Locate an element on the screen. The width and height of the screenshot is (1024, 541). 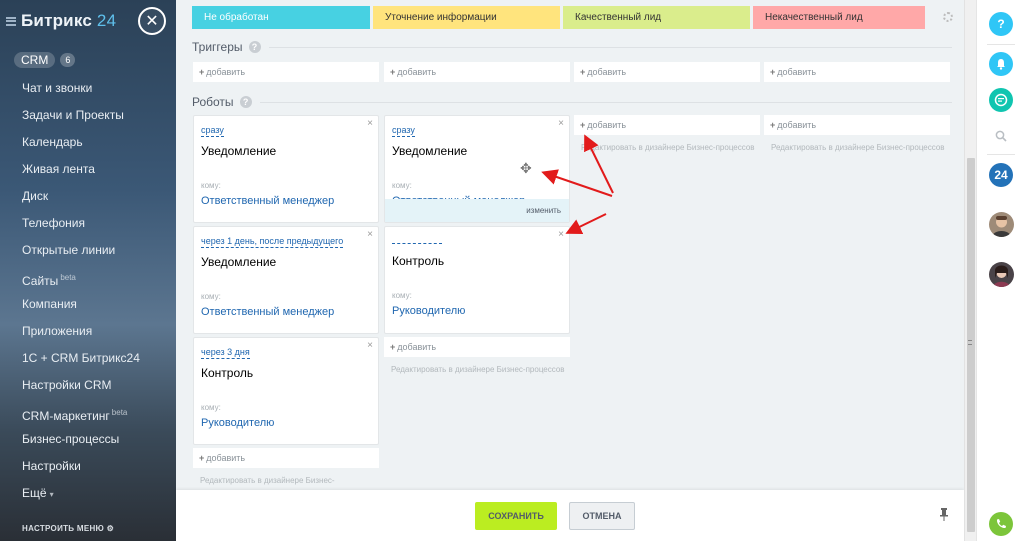
sidebar-item-label: Диск is located at coordinates (35, 196).